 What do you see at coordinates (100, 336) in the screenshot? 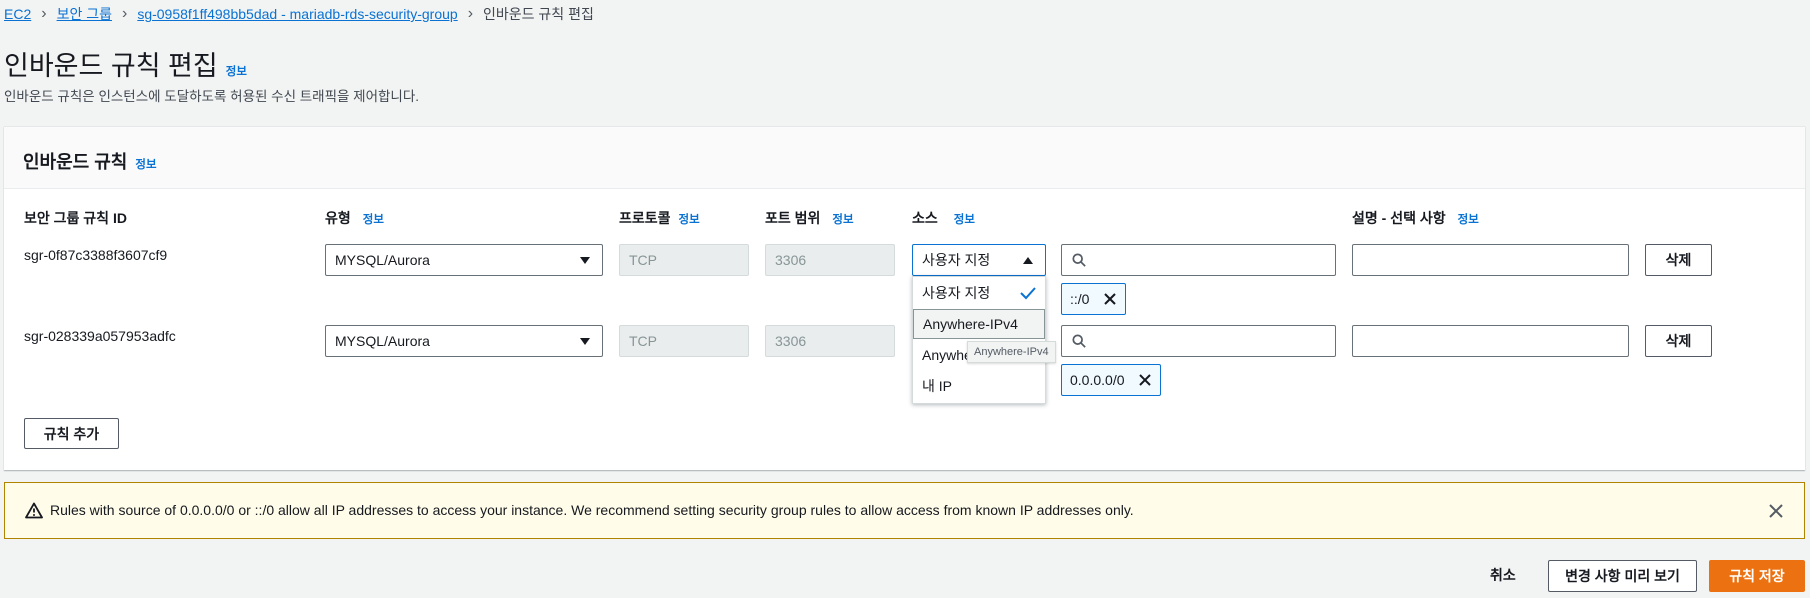
I see `rule-id: sgr-028339a057953adfc` at bounding box center [100, 336].